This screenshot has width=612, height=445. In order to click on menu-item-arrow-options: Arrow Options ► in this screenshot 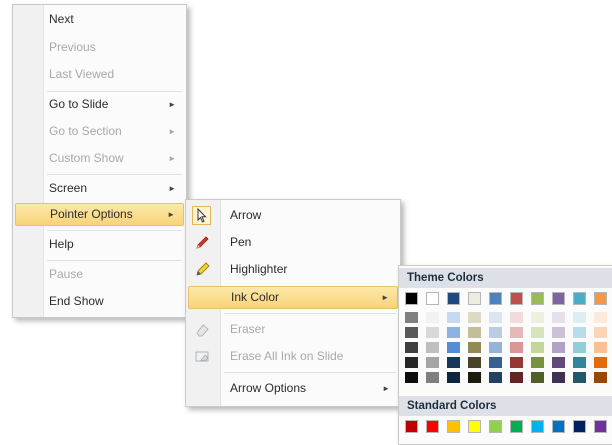, I will do `click(293, 388)`.